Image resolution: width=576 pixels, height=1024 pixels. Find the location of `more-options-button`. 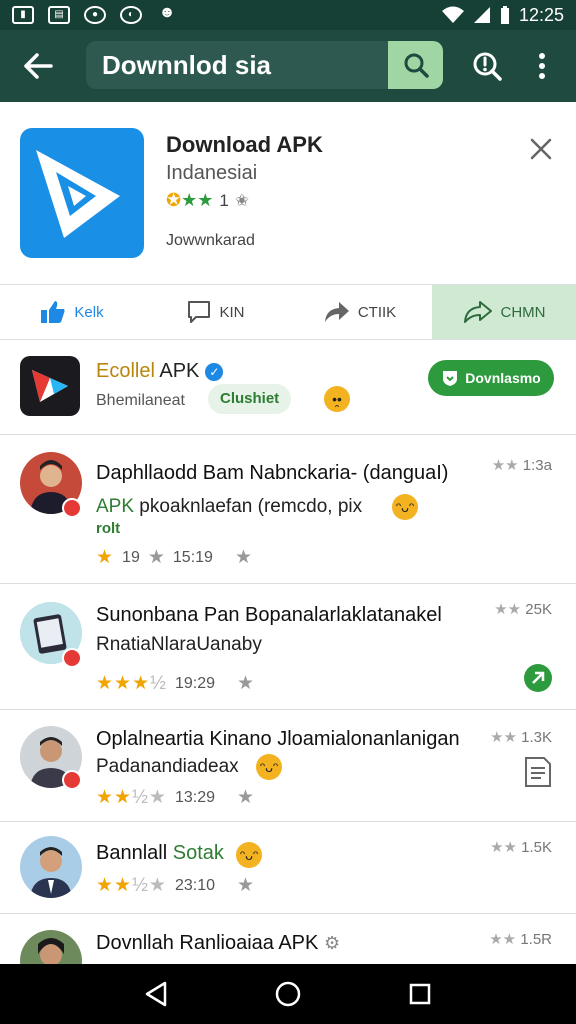

more-options-button is located at coordinates (542, 66).